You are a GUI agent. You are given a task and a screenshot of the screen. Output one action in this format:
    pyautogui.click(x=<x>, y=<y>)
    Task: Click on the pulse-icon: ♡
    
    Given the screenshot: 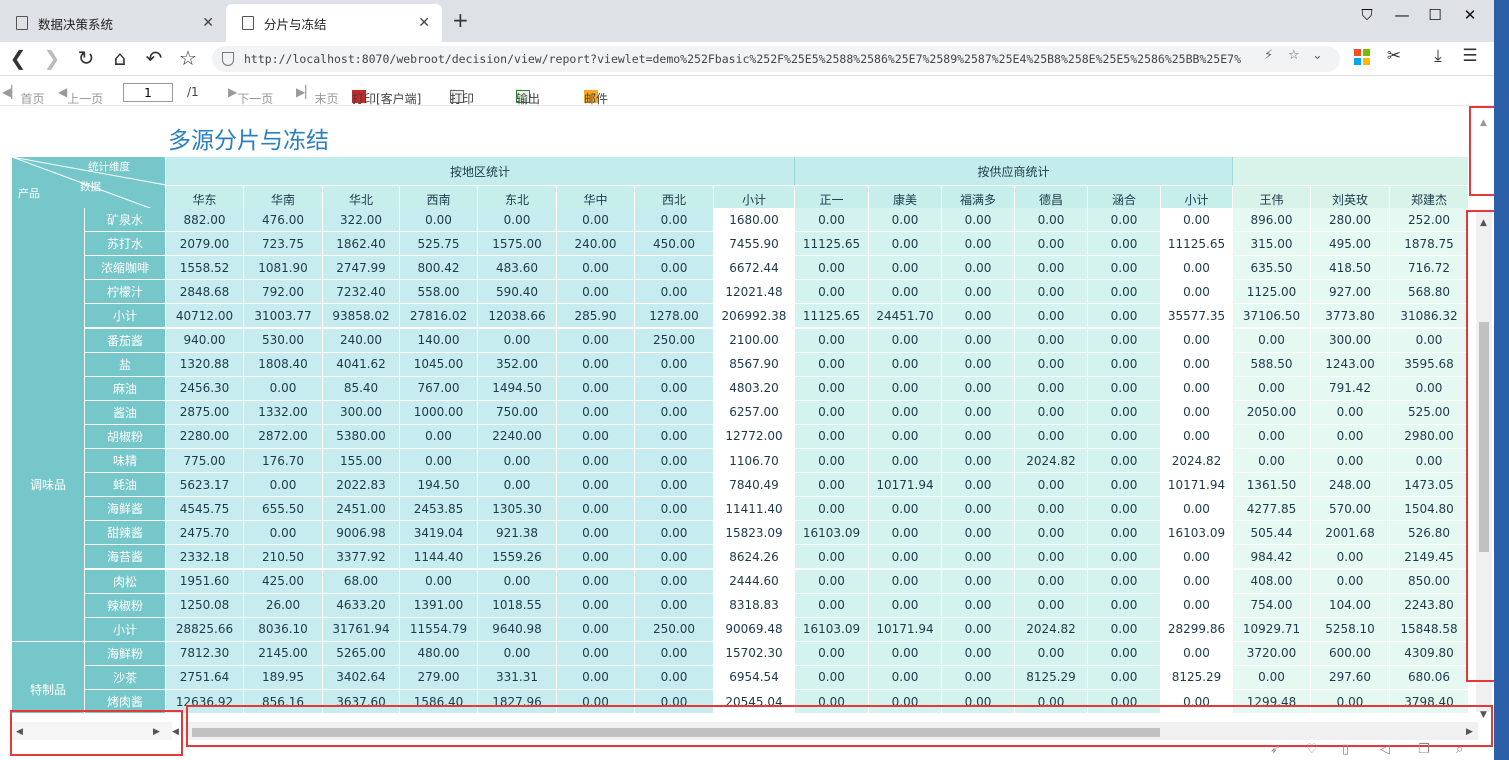 What is the action you would take?
    pyautogui.click(x=1312, y=749)
    